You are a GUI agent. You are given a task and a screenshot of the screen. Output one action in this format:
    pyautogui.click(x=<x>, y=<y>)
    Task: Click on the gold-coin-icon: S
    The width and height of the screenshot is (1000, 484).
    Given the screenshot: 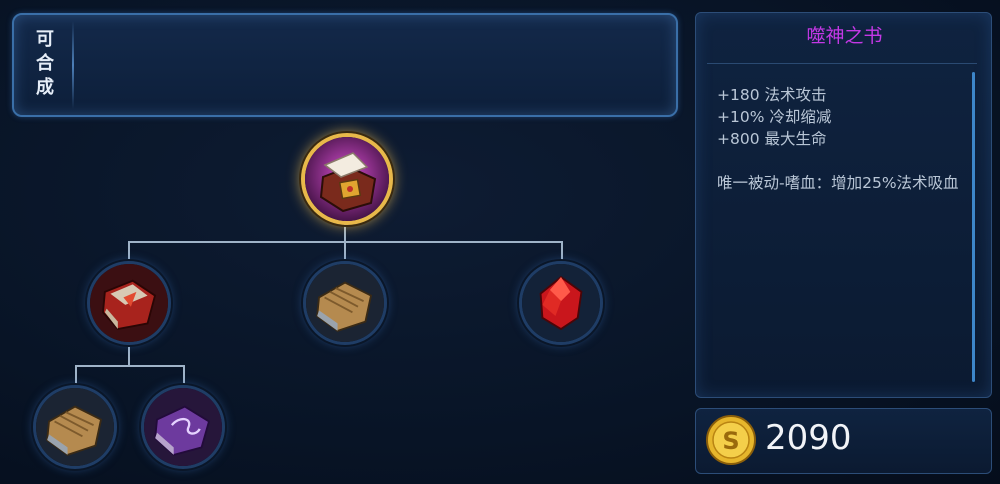 What is the action you would take?
    pyautogui.click(x=731, y=440)
    